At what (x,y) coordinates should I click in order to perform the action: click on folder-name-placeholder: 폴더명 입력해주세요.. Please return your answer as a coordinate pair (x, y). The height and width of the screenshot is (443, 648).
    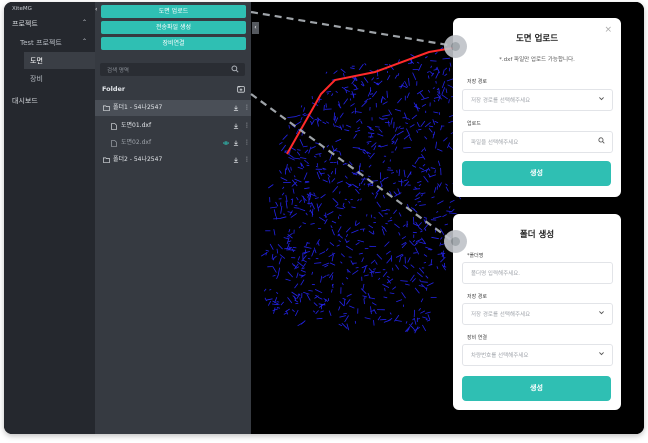
    Looking at the image, I should click on (496, 274).